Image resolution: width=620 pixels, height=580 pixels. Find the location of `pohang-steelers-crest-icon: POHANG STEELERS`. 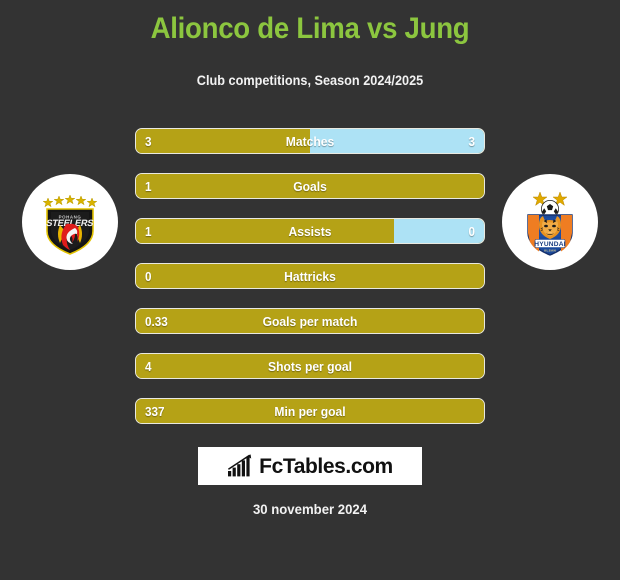

pohang-steelers-crest-icon: POHANG STEELERS is located at coordinates (70, 224).